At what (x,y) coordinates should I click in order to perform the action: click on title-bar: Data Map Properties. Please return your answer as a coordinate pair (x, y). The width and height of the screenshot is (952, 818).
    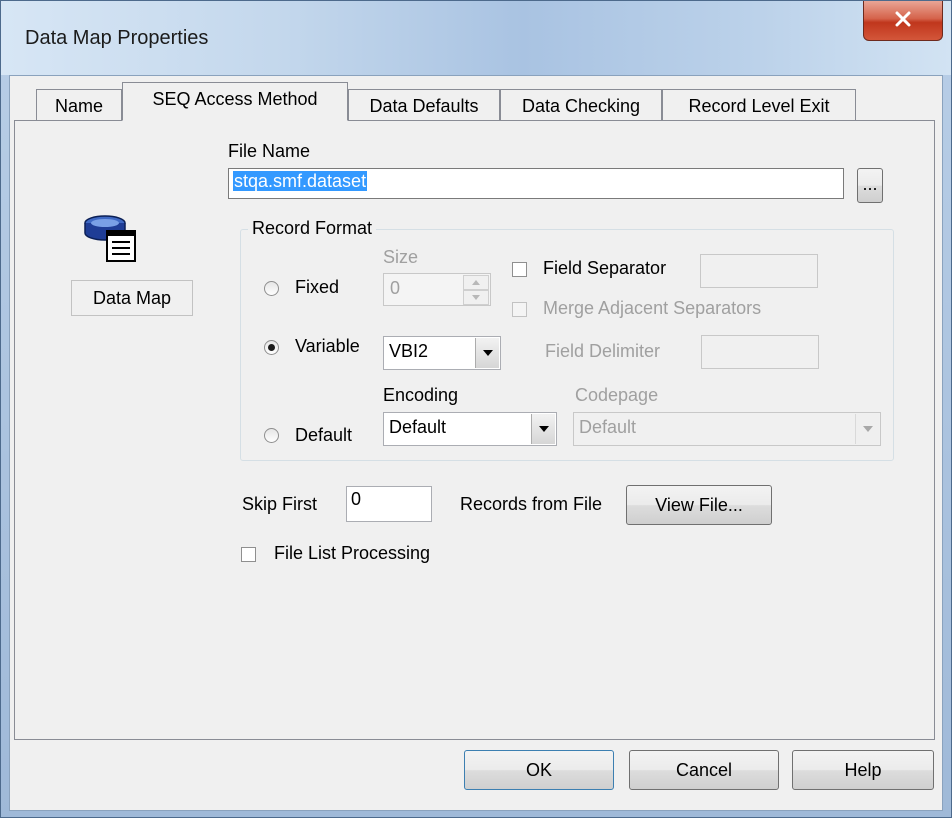
    Looking at the image, I should click on (476, 38).